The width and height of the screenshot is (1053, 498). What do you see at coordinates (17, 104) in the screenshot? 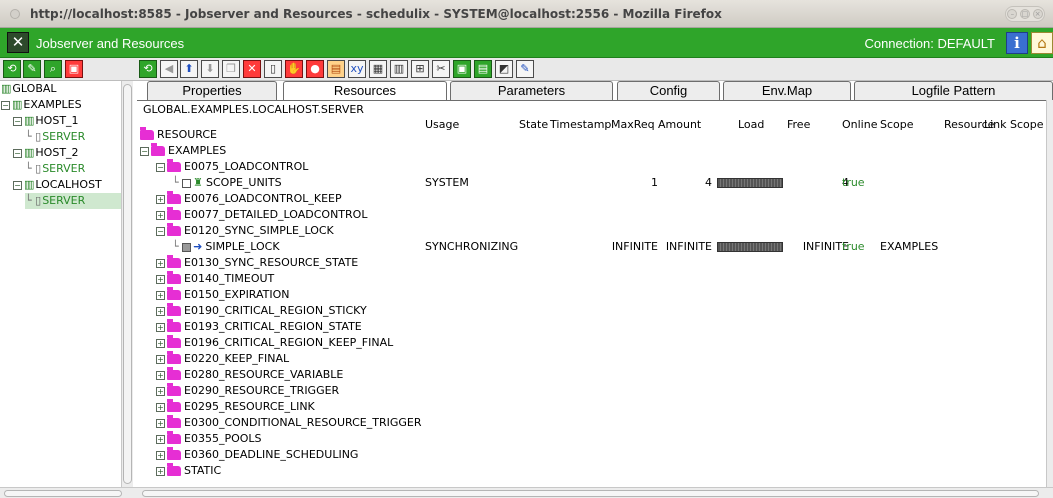
I see `server-group-icon: ▥` at bounding box center [17, 104].